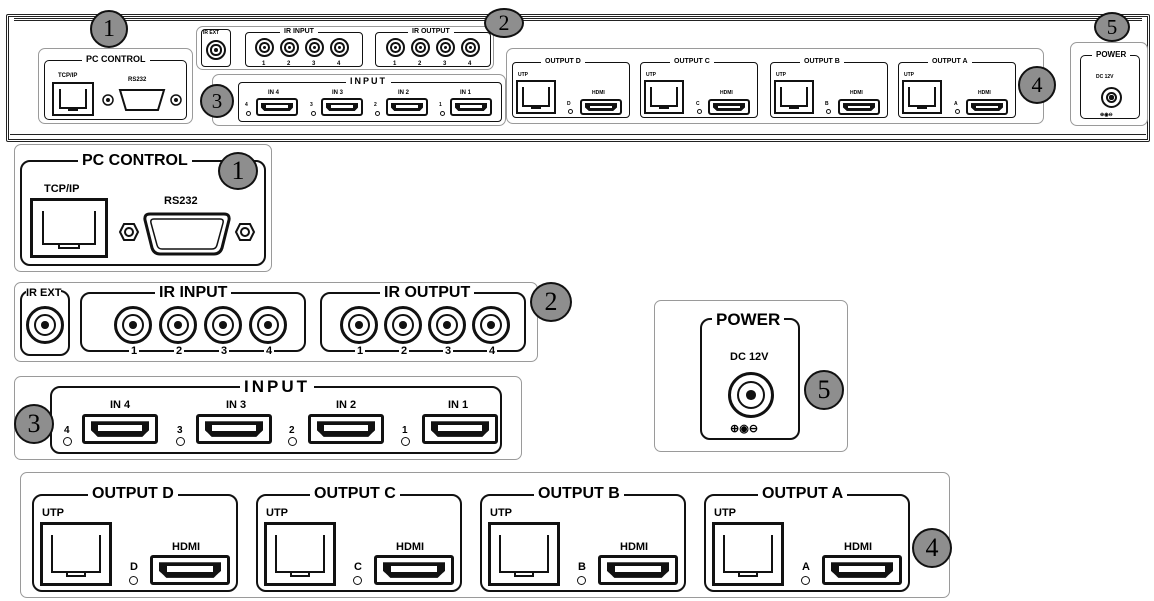 Image resolution: width=1154 pixels, height=601 pixels. Describe the element at coordinates (471, 107) in the screenshot. I see `mini-in1-hdmi-port` at that location.